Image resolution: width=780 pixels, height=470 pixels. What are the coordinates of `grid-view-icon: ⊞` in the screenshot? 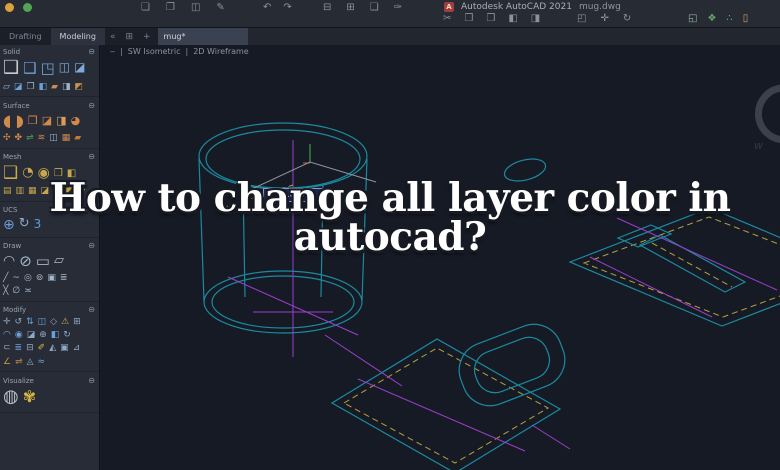 It's located at (129, 36).